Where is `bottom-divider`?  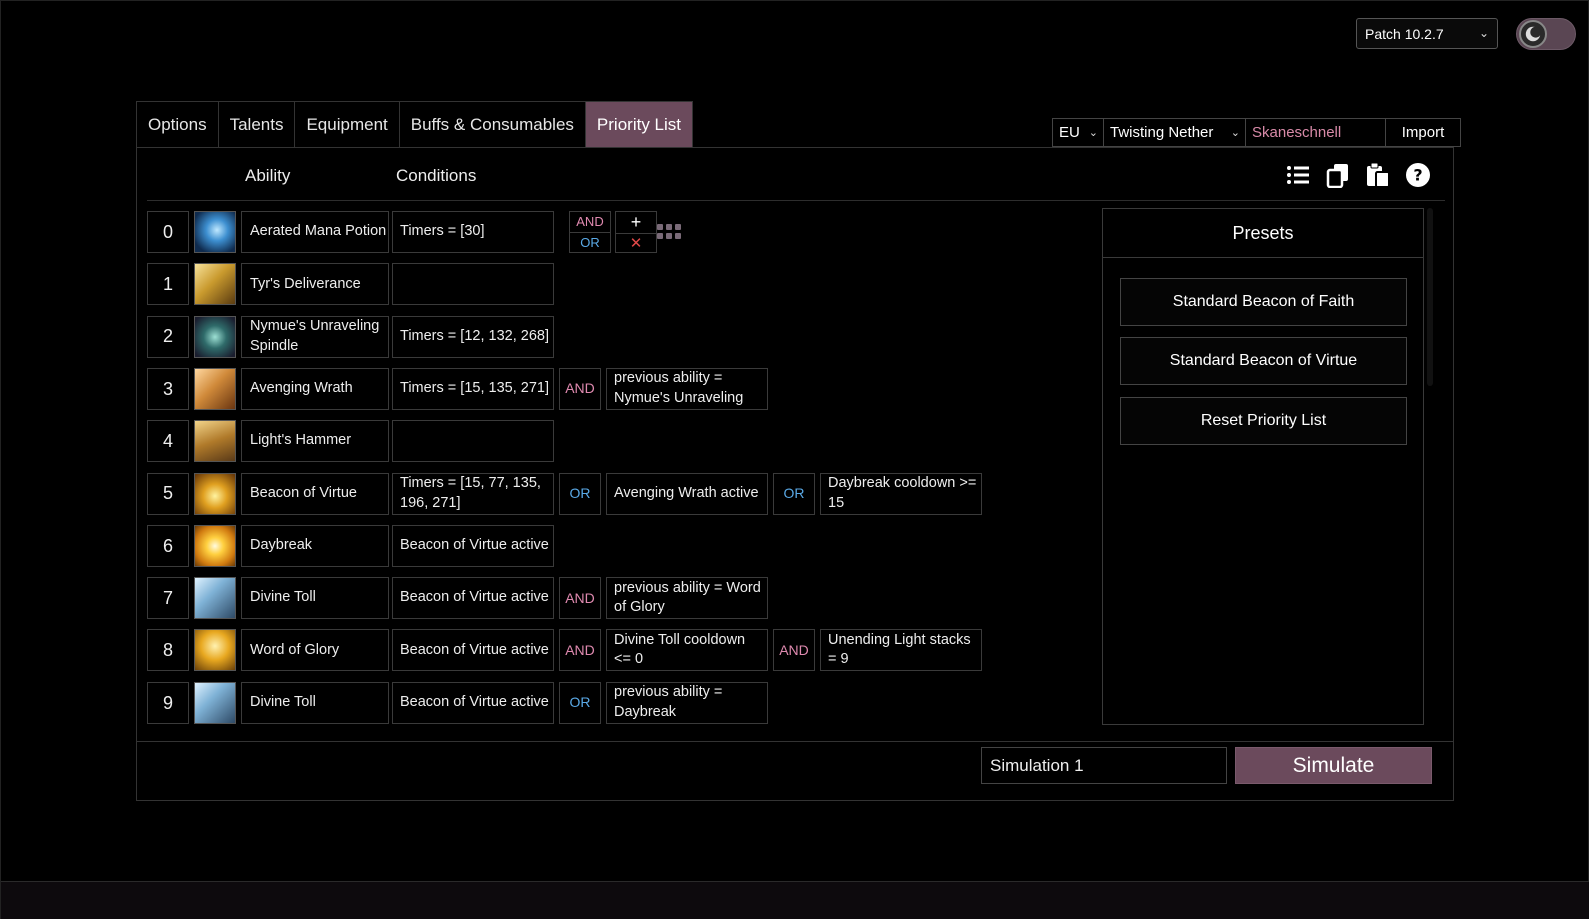 bottom-divider is located at coordinates (795, 741).